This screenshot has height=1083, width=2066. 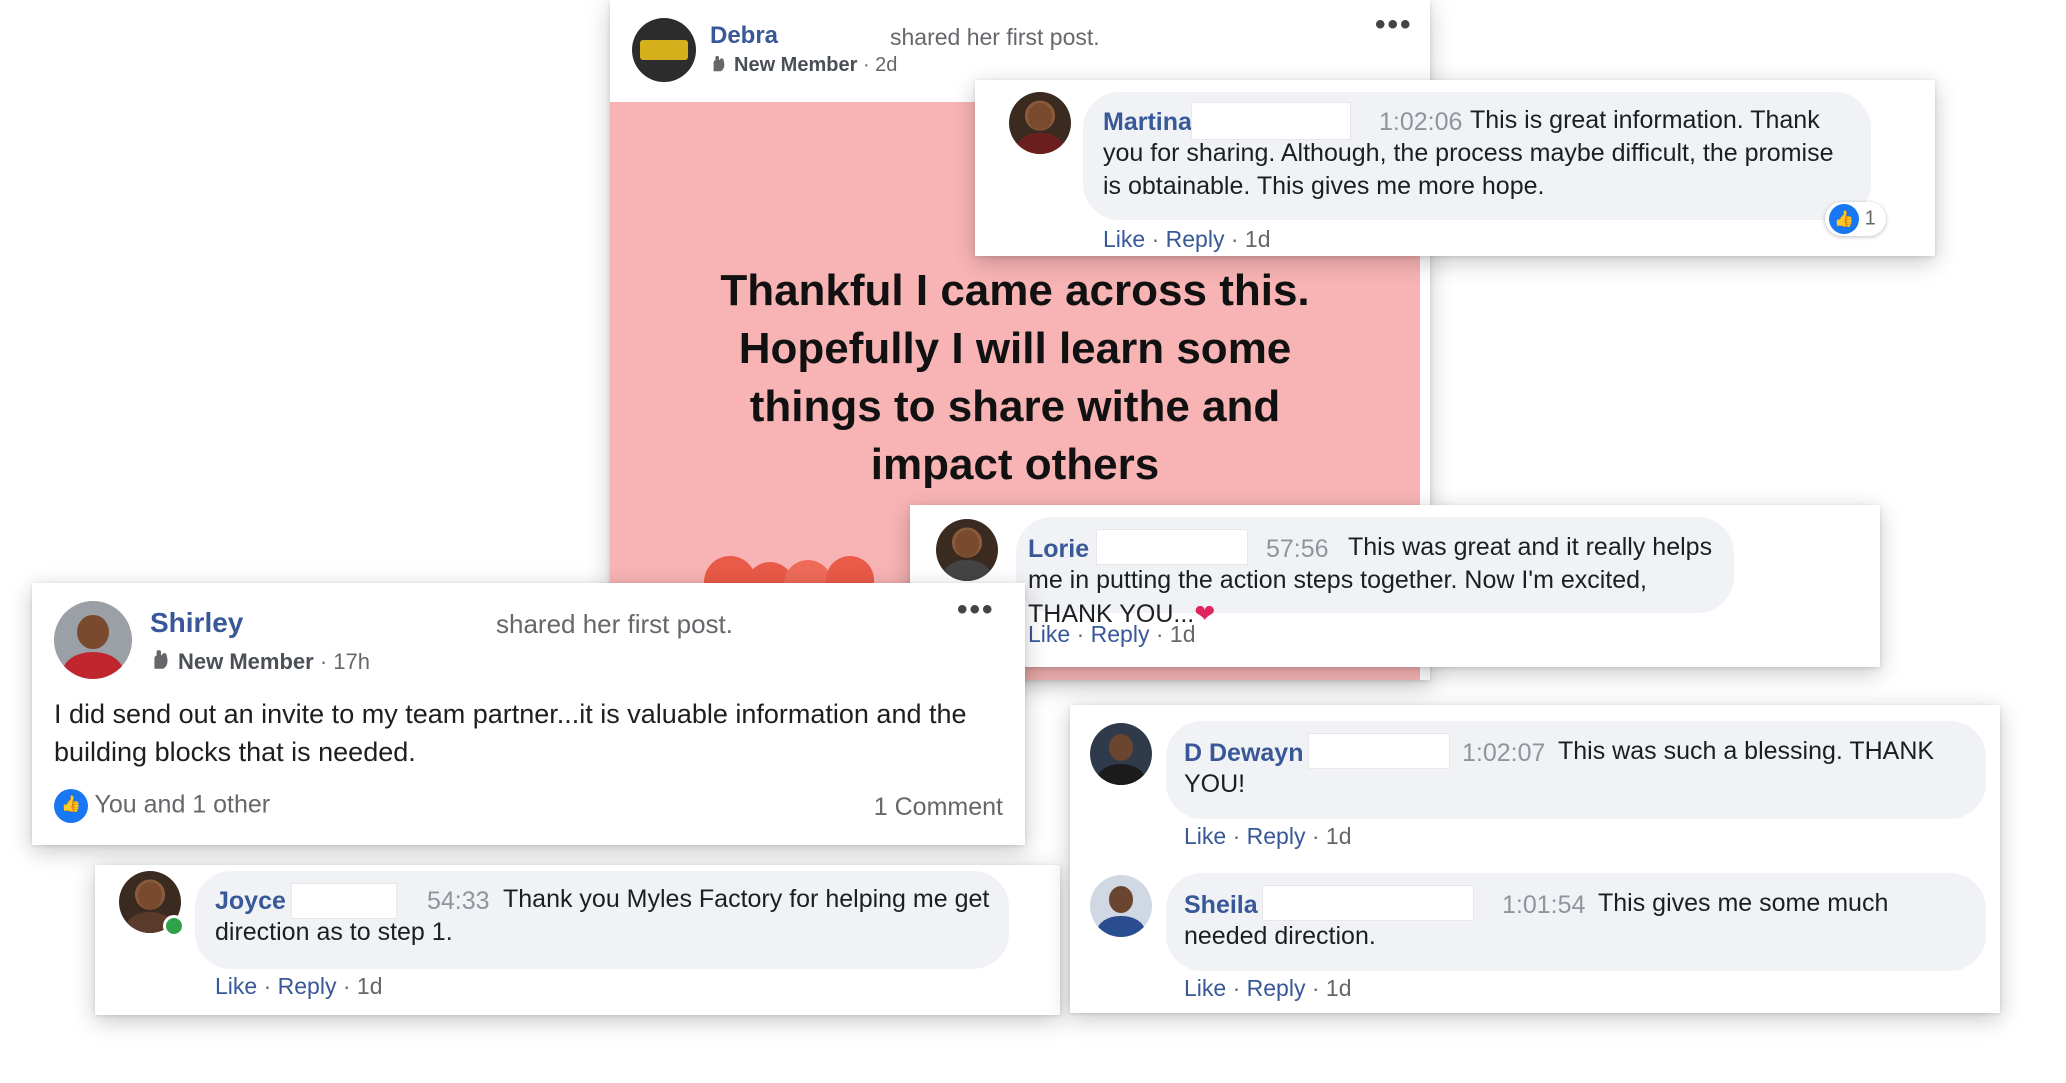 I want to click on lorie-actions: Like · Reply · 1d, so click(x=1112, y=634).